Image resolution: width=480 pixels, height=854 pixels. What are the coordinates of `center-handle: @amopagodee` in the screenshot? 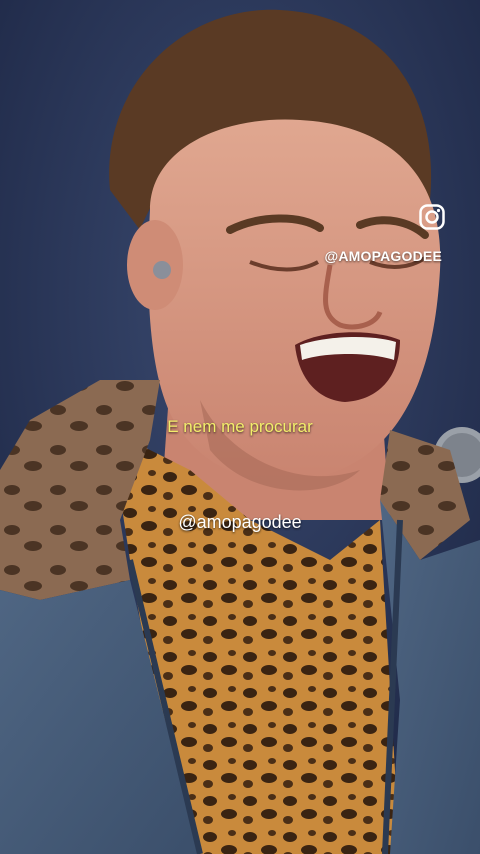 It's located at (240, 522).